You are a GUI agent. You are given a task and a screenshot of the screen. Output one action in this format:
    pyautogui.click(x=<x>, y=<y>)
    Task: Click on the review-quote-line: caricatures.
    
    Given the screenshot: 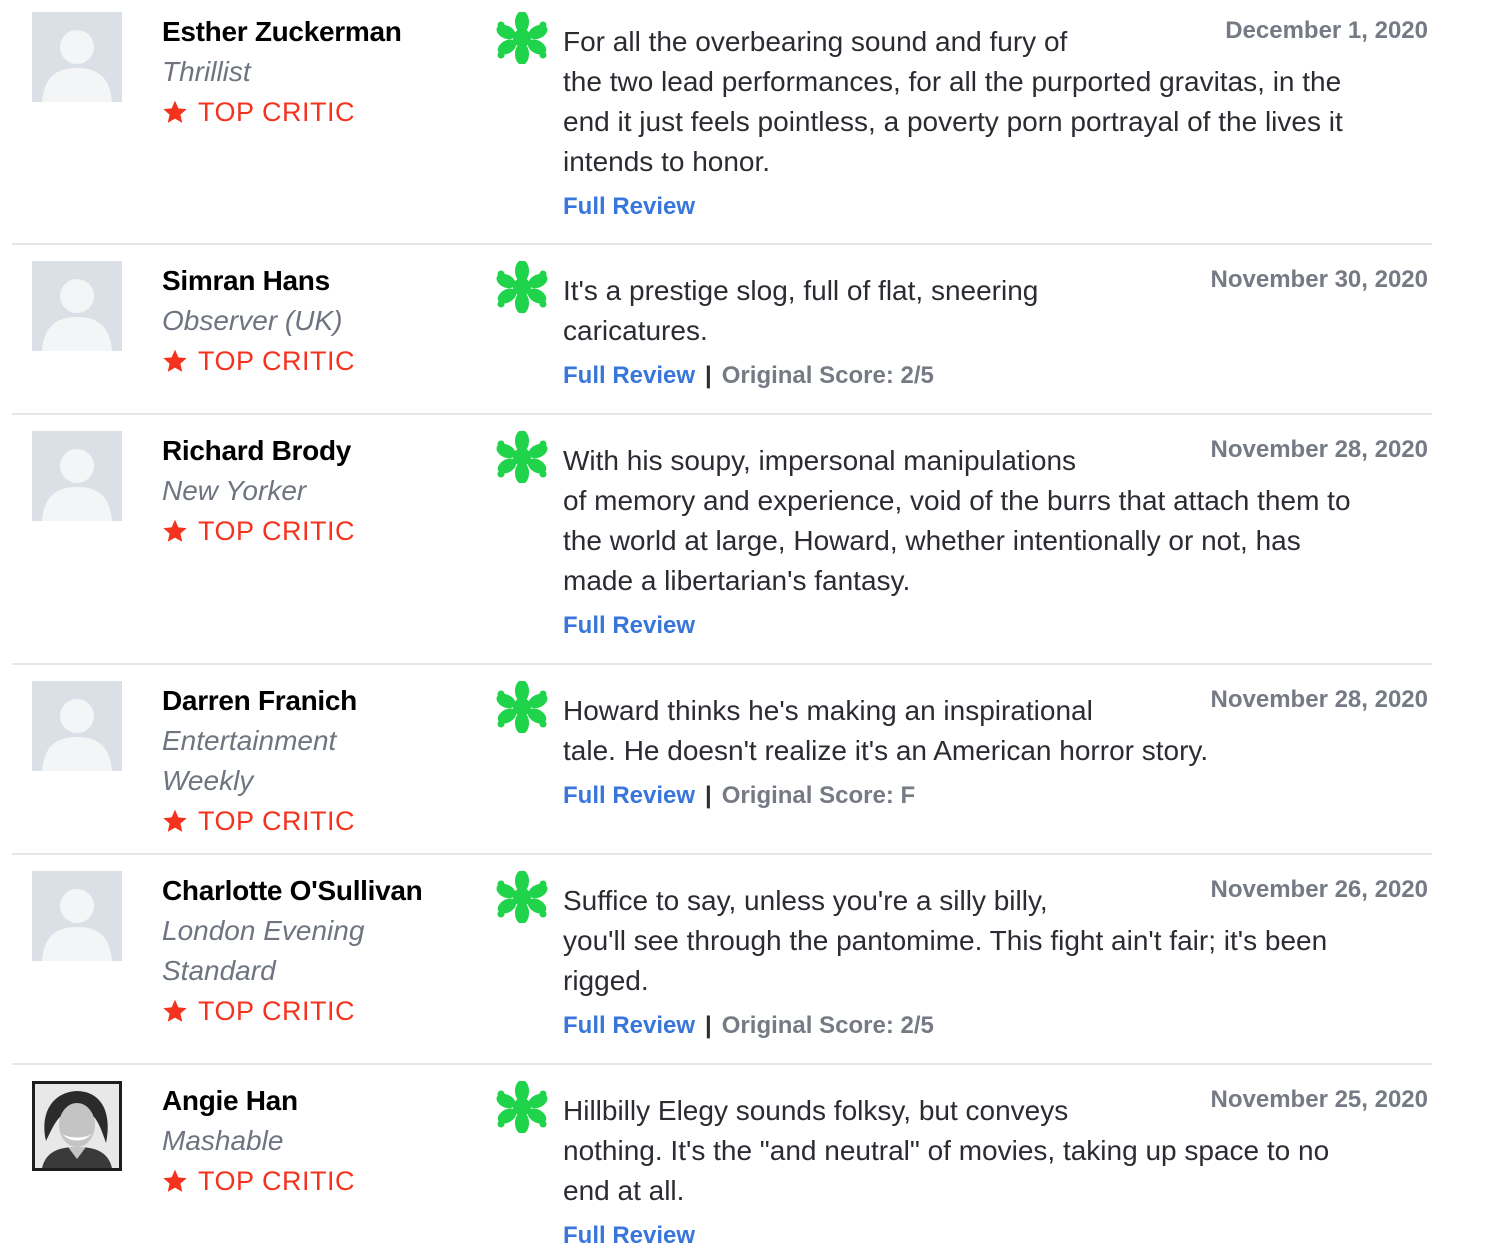 What is the action you would take?
    pyautogui.click(x=635, y=330)
    